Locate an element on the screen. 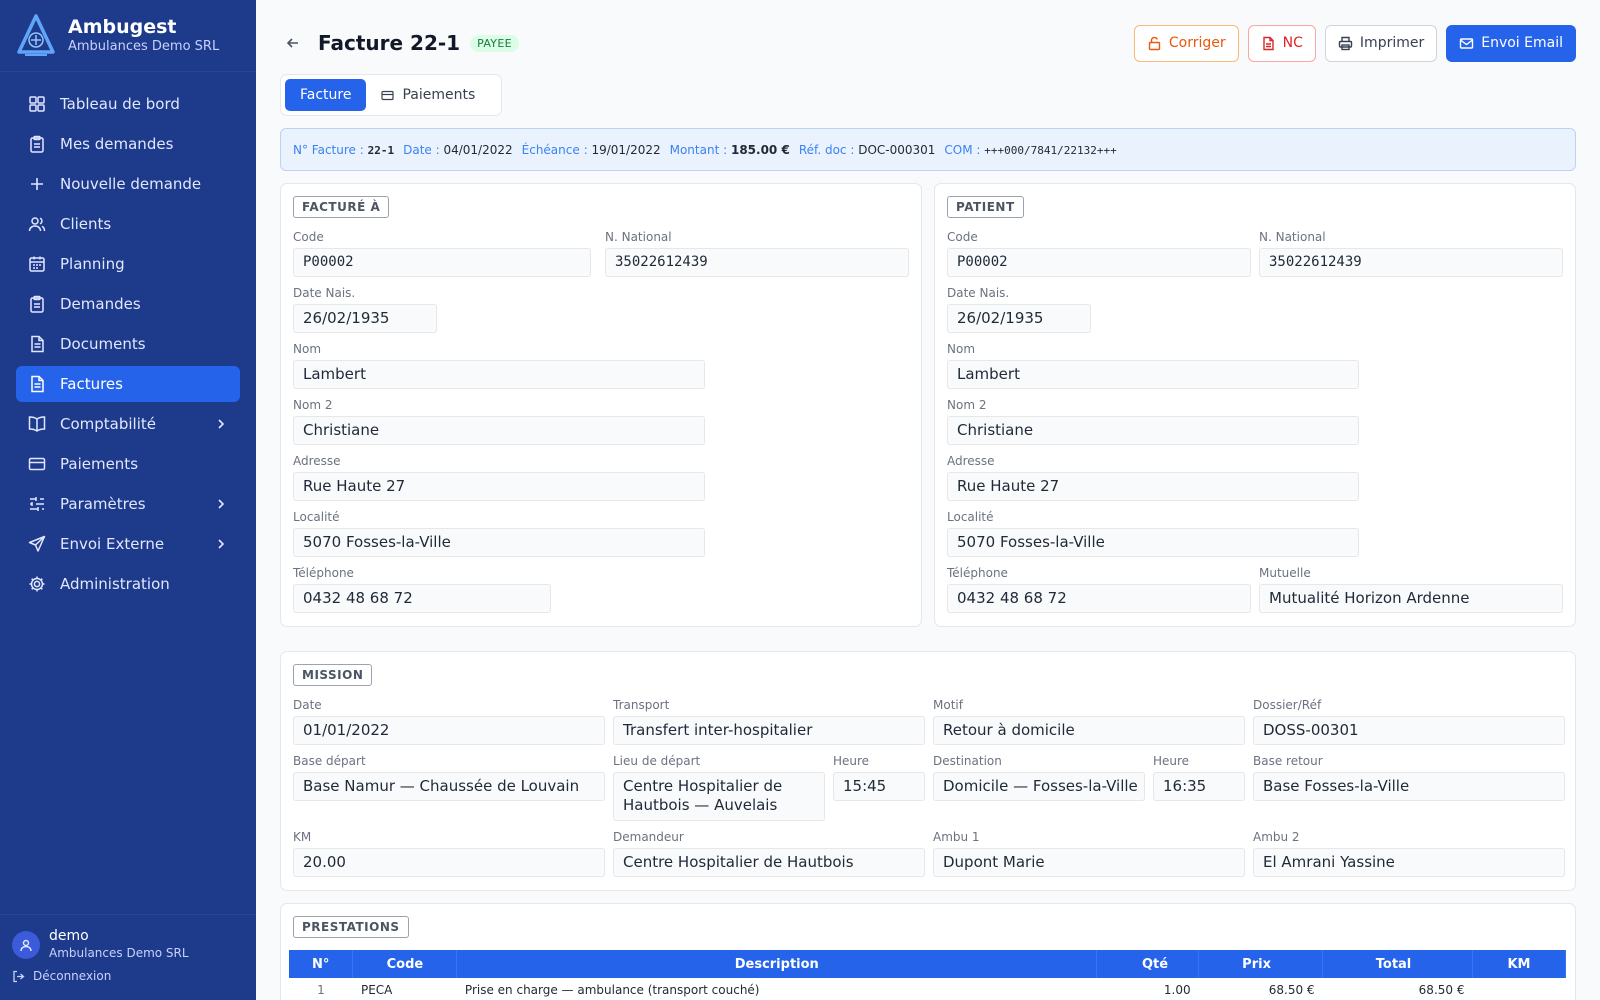 This screenshot has height=1000, width=1600. summary-label: Date : is located at coordinates (421, 149).